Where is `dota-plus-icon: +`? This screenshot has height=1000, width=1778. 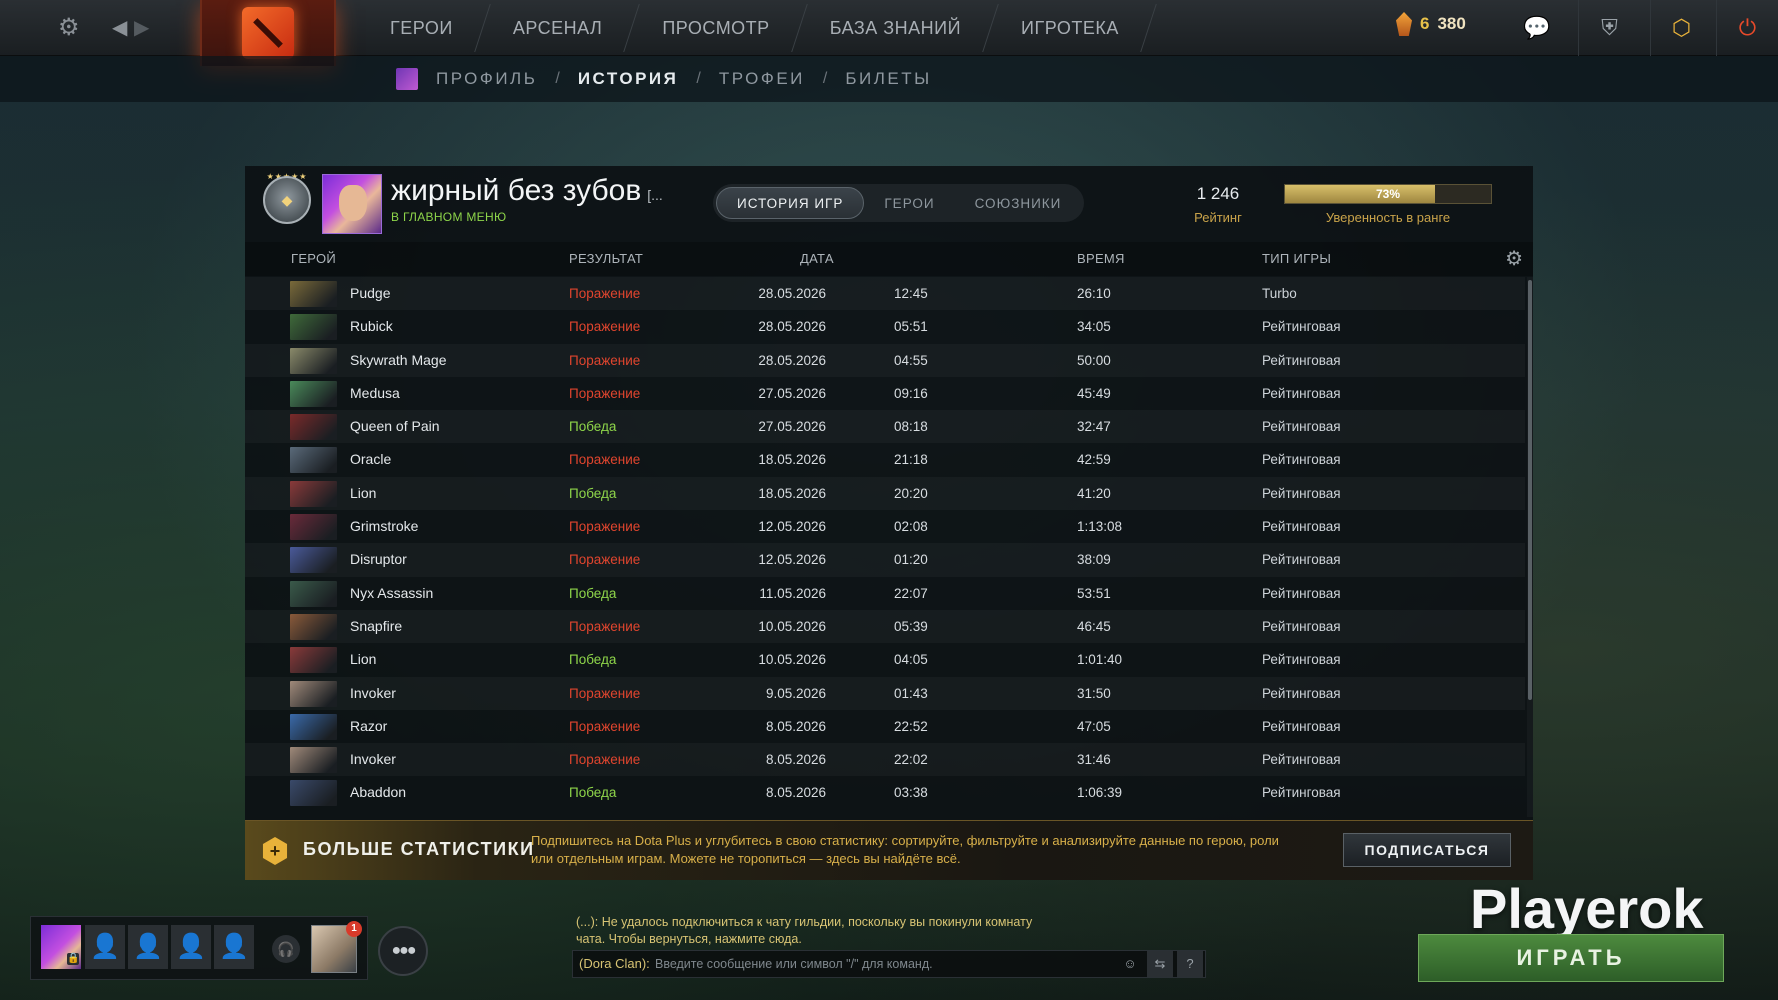 dota-plus-icon: + is located at coordinates (275, 851).